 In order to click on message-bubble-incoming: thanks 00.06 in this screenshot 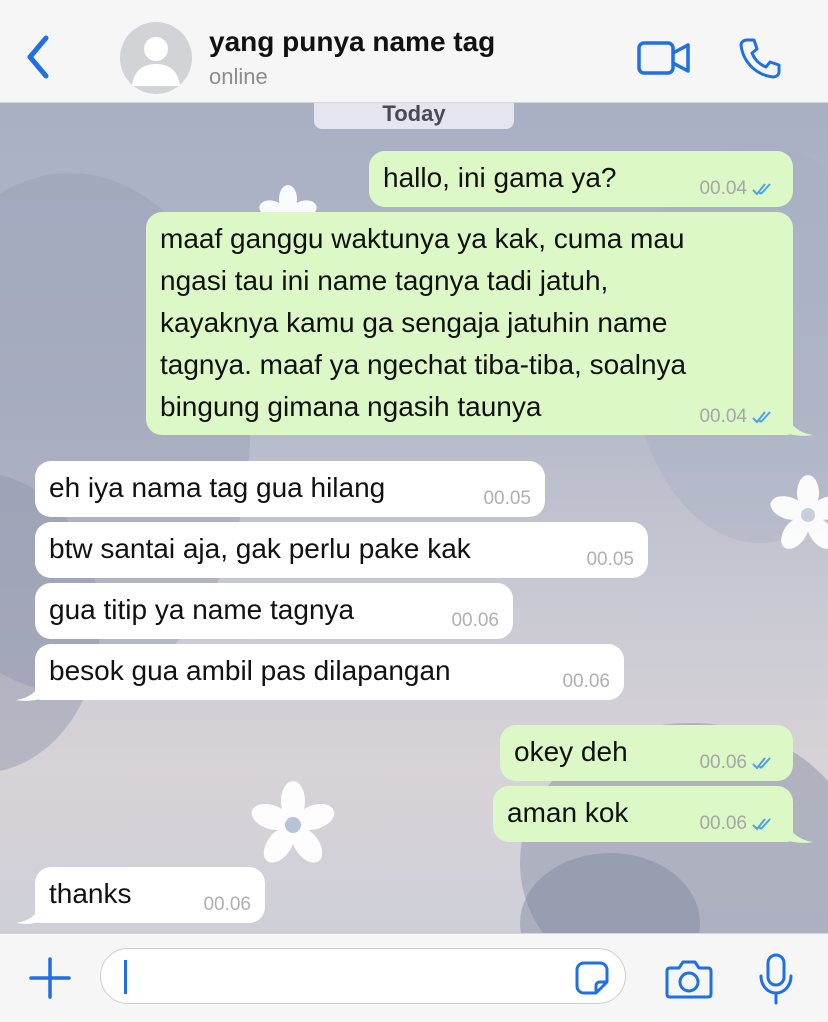, I will do `click(150, 895)`.